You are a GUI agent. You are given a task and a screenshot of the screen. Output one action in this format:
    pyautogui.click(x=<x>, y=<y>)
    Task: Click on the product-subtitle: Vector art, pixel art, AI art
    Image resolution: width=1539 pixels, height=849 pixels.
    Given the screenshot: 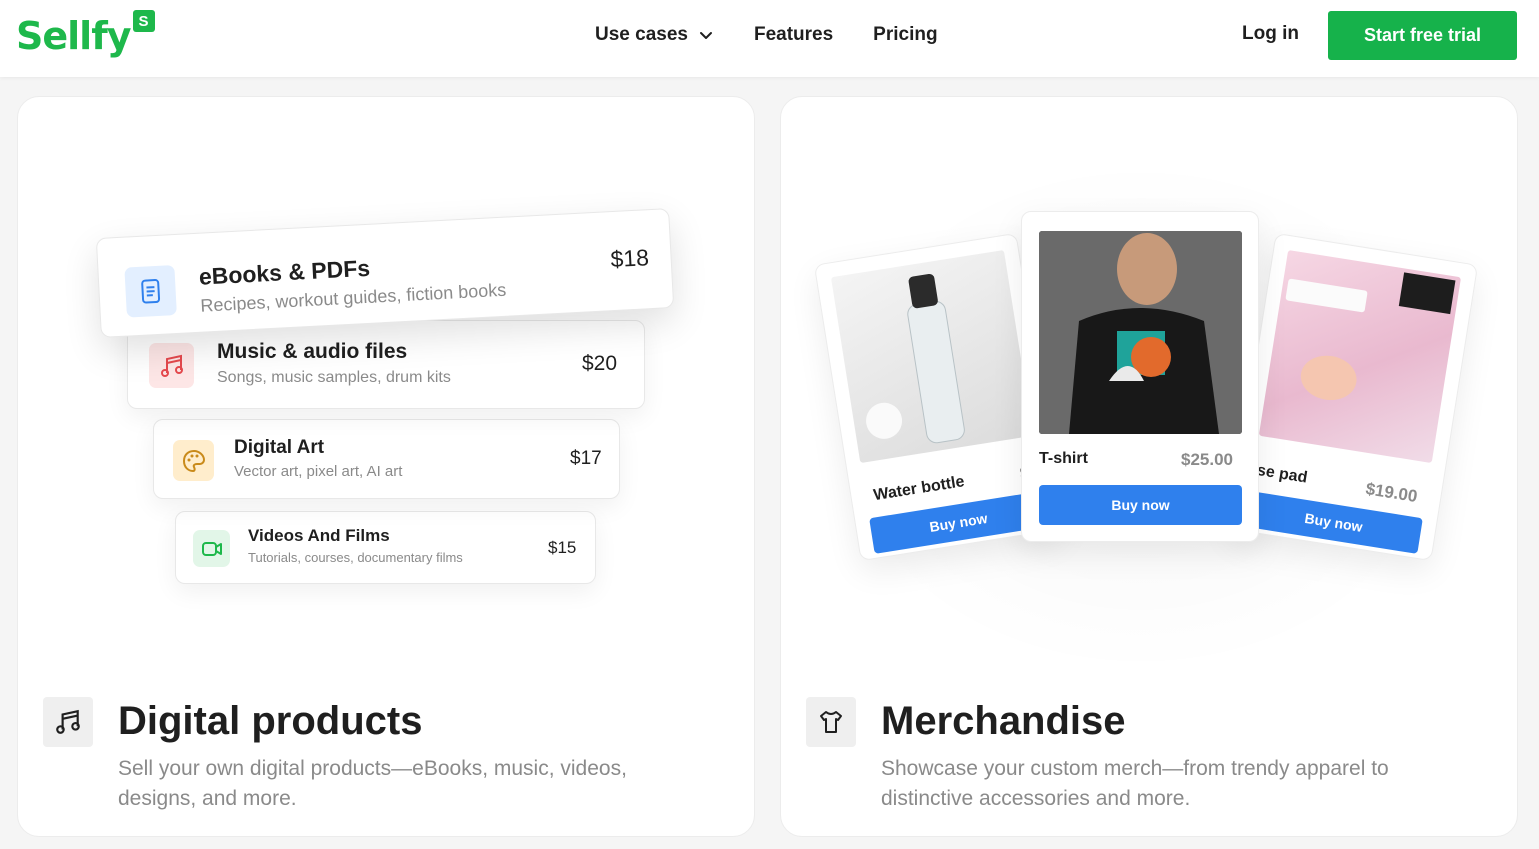 What is the action you would take?
    pyautogui.click(x=318, y=471)
    